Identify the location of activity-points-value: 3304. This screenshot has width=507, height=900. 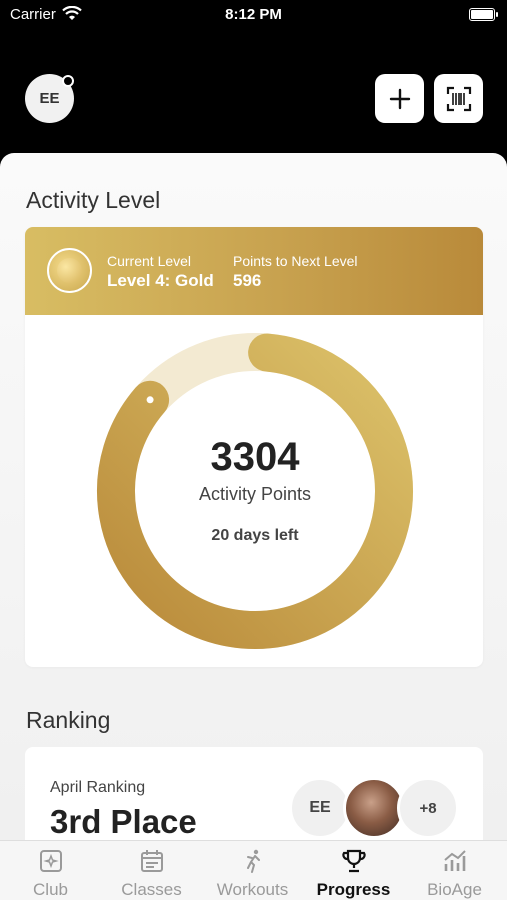
(255, 457).